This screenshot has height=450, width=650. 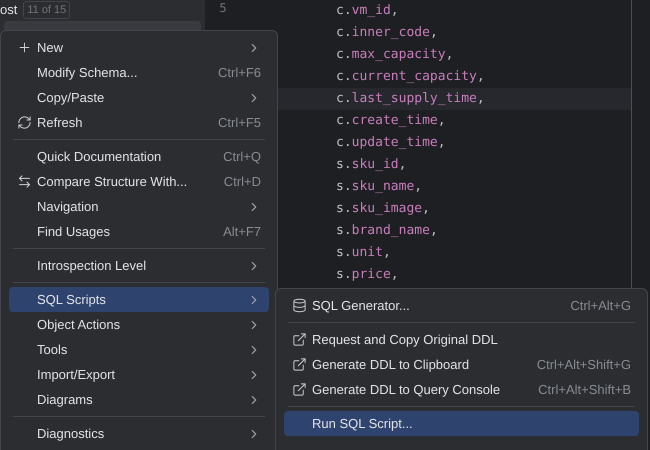 I want to click on code-text: c.vm_id,, so click(x=367, y=11).